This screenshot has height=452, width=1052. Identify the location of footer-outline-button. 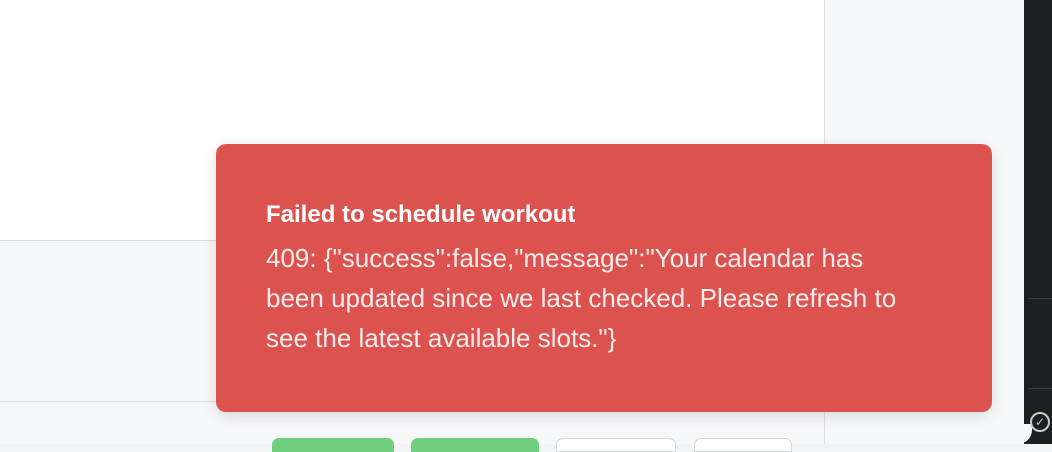
(616, 445).